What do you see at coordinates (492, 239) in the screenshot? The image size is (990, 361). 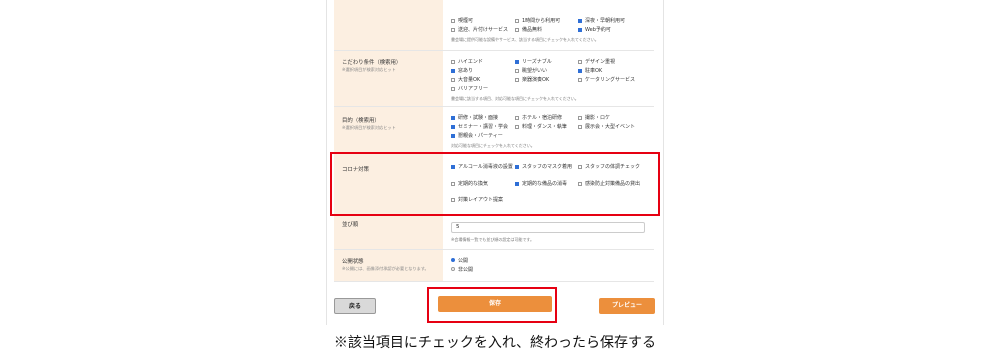 I see `order-note: ※会場情報一覧でも並び順の設定は可能です。` at bounding box center [492, 239].